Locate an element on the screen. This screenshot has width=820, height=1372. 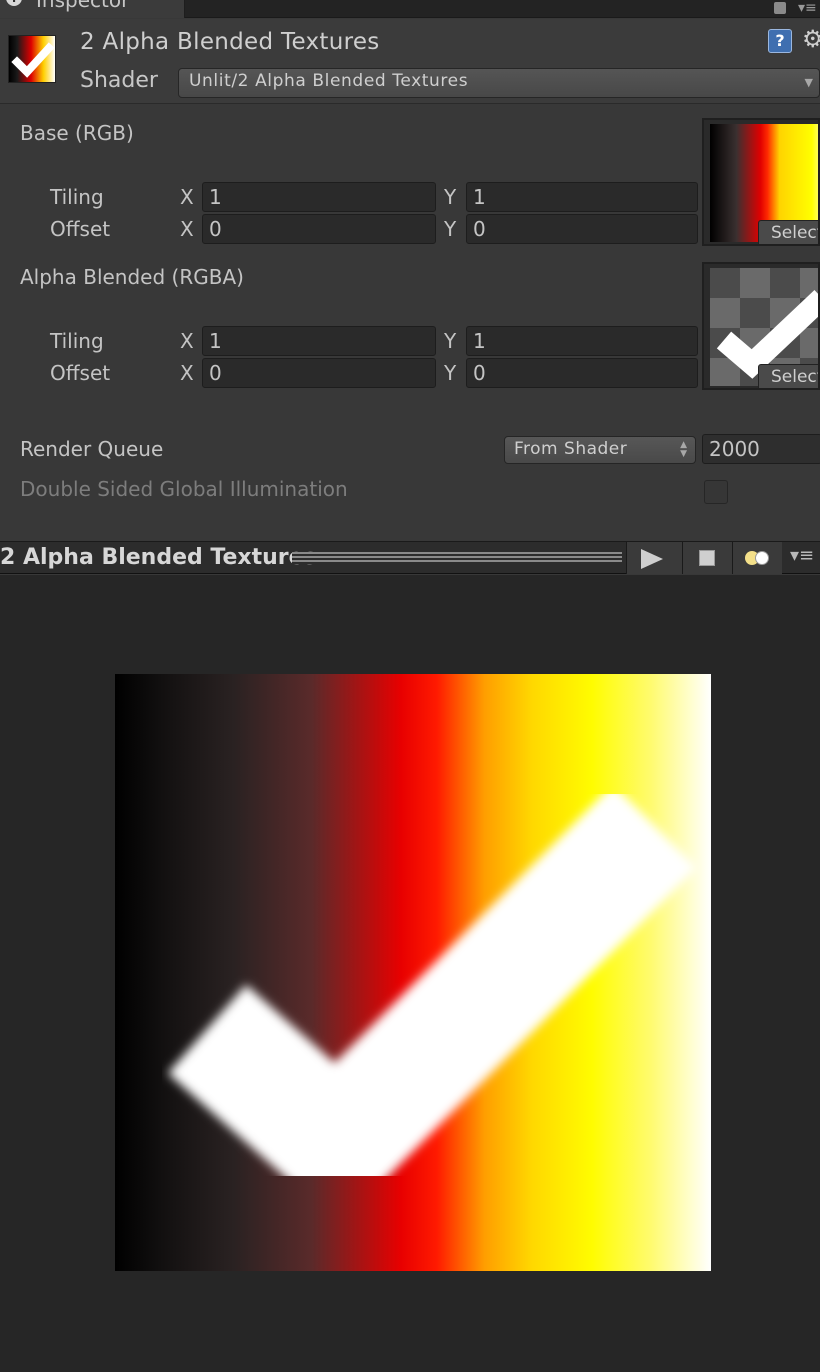
alpha-tiling-label: Tiling is located at coordinates (77, 341).